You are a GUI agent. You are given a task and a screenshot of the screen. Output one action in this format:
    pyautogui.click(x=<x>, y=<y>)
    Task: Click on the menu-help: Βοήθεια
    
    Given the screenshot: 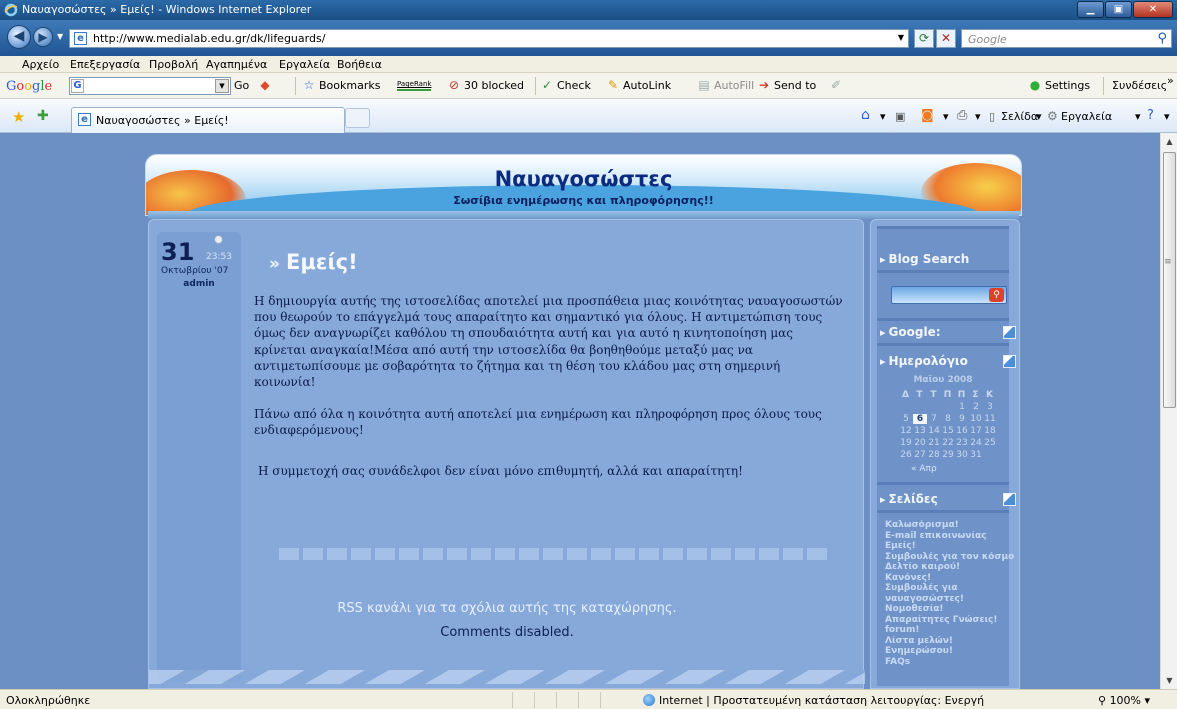 What is the action you would take?
    pyautogui.click(x=359, y=64)
    